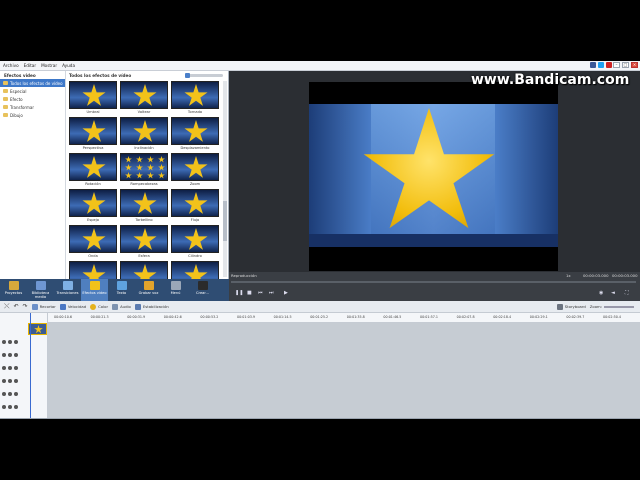  What do you see at coordinates (225, 221) in the screenshot?
I see `scrollbar-thumb` at bounding box center [225, 221].